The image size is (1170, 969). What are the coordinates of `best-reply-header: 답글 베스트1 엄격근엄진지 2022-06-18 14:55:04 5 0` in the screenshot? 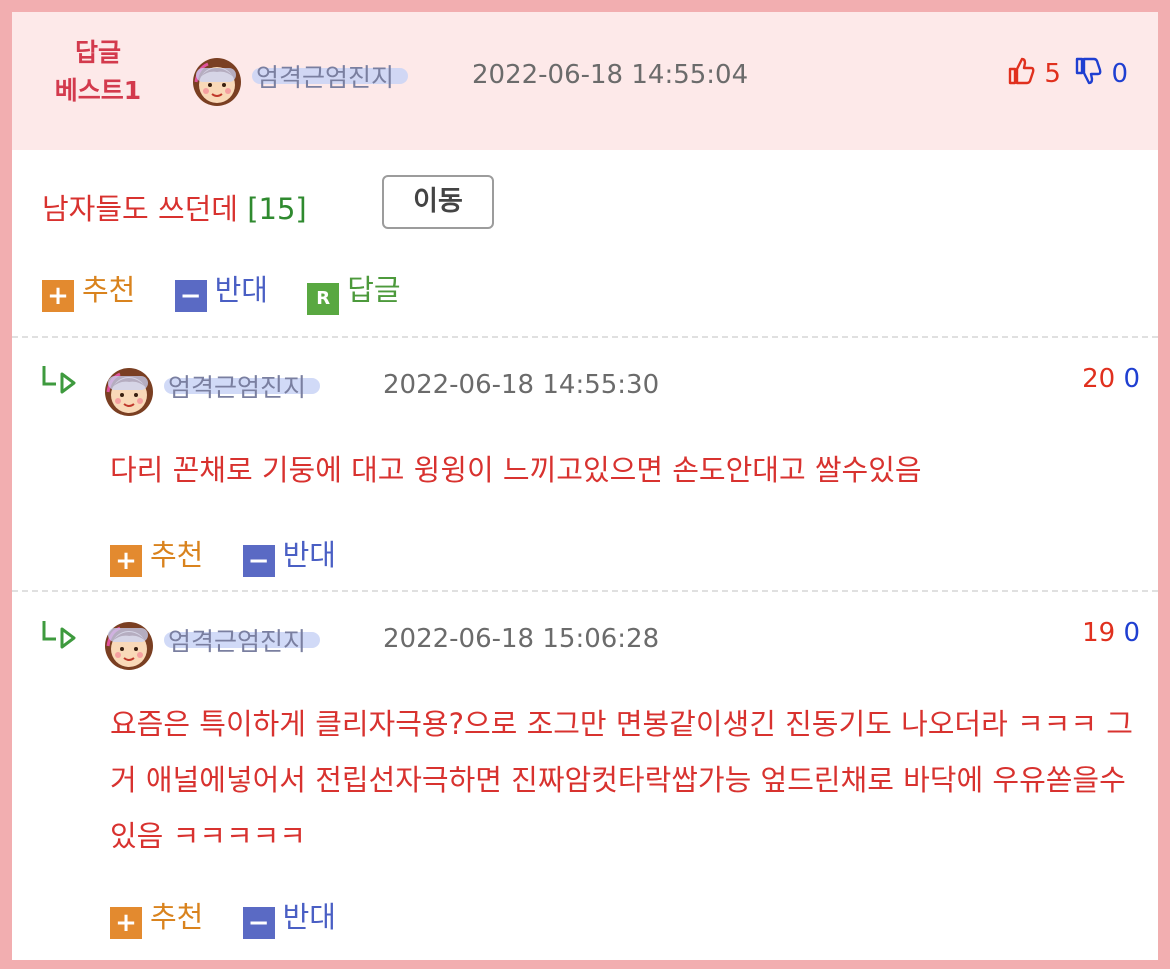 It's located at (585, 81).